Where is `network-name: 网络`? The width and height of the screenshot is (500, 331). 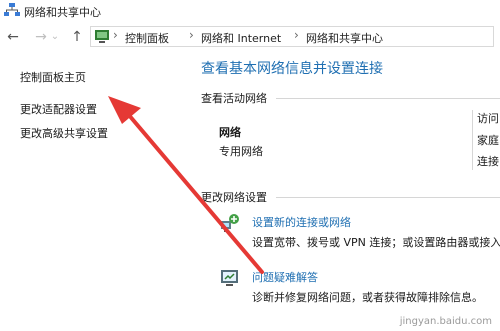 network-name: 网络 is located at coordinates (230, 132).